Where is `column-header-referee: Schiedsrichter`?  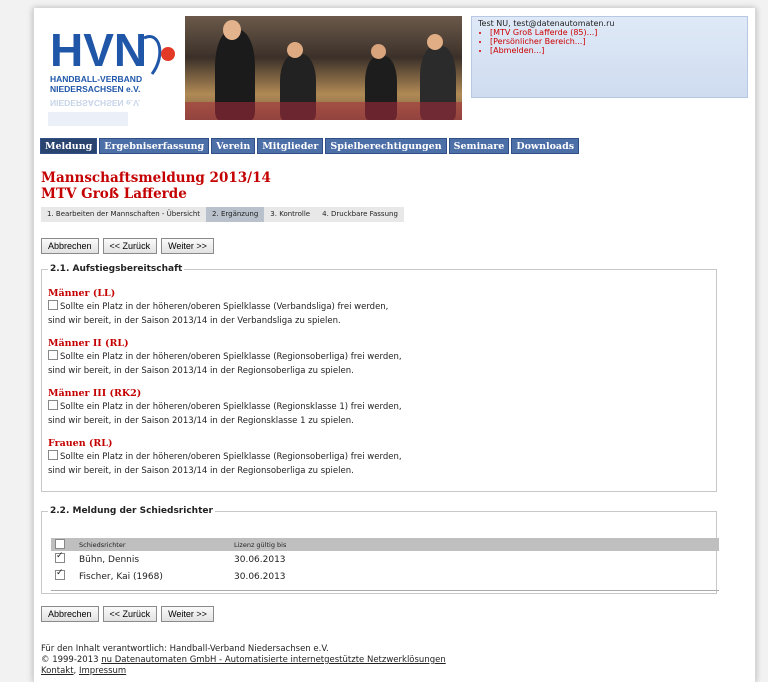
column-header-referee: Schiedsrichter is located at coordinates (102, 544).